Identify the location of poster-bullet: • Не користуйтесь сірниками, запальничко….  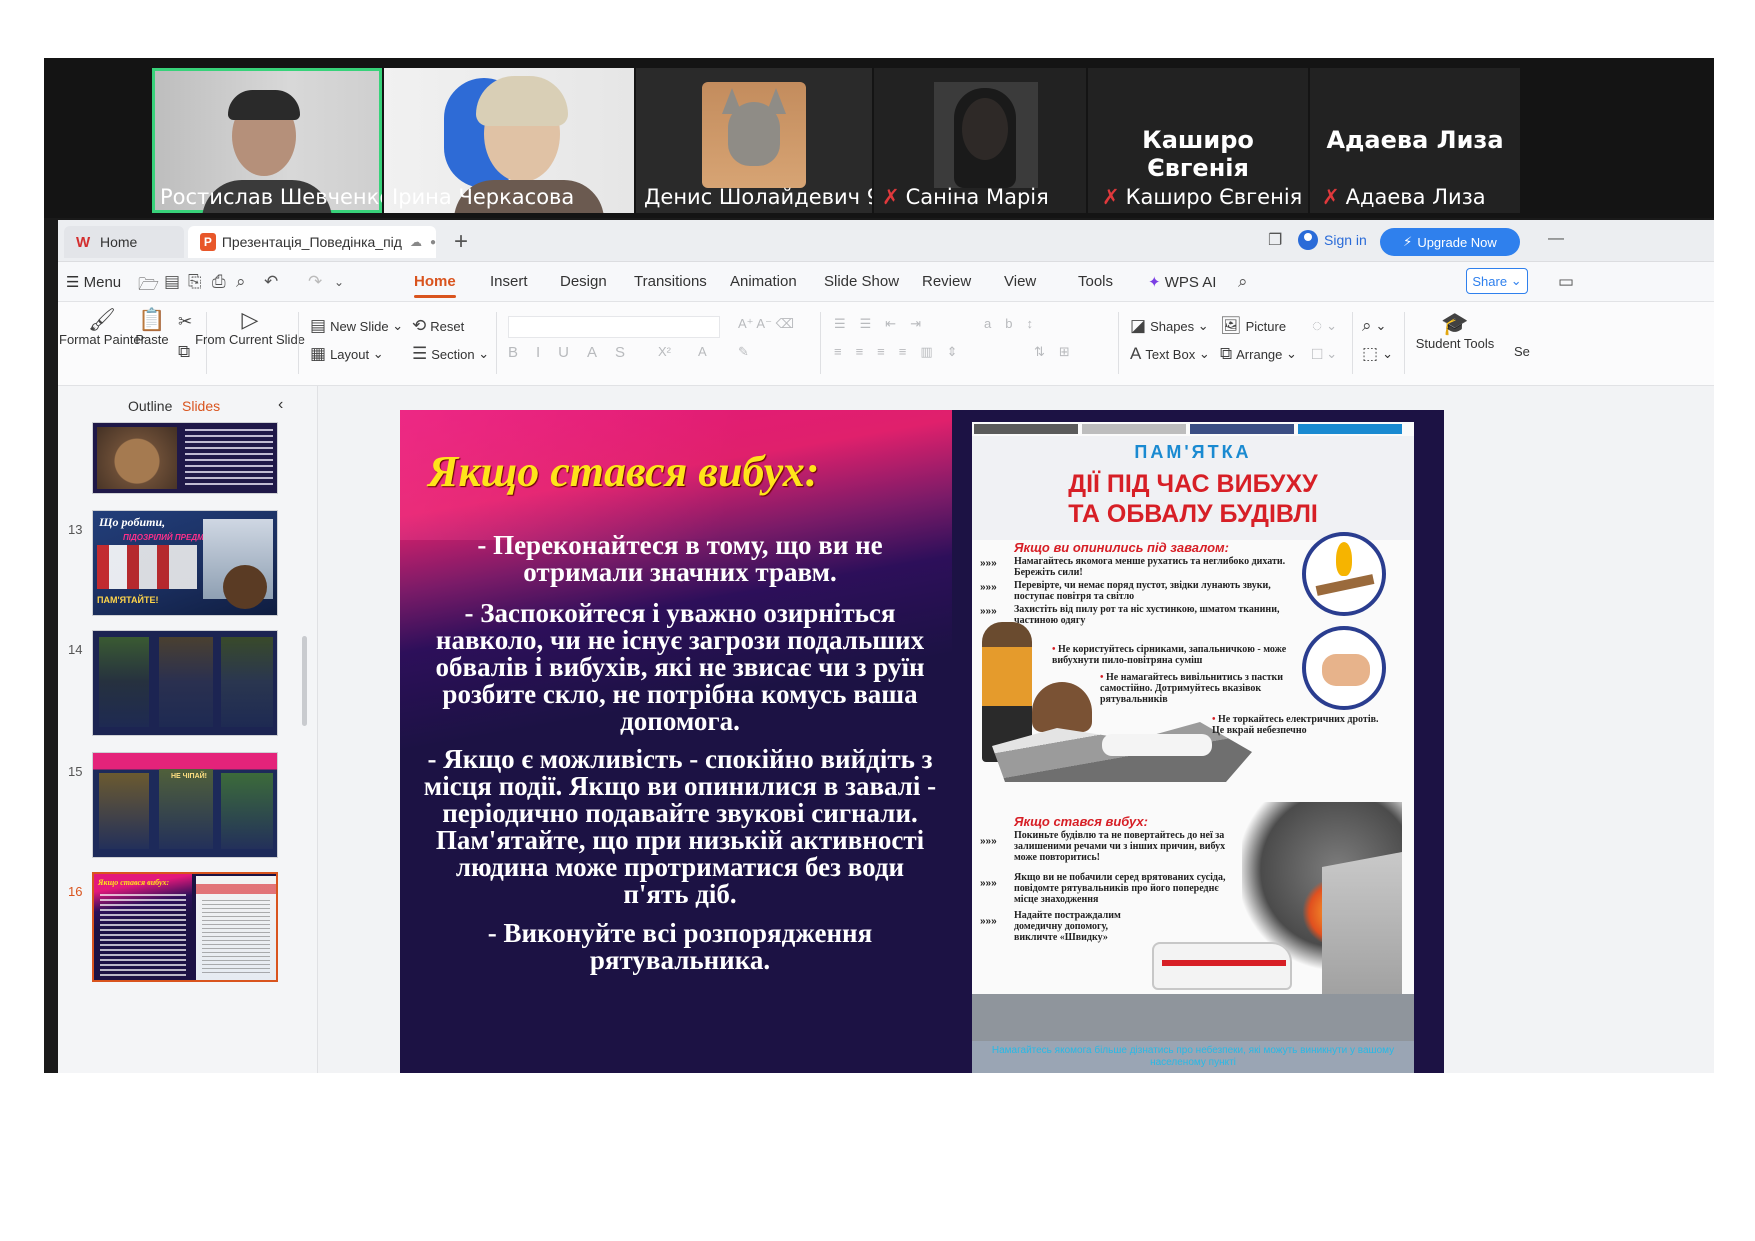
(1169, 655).